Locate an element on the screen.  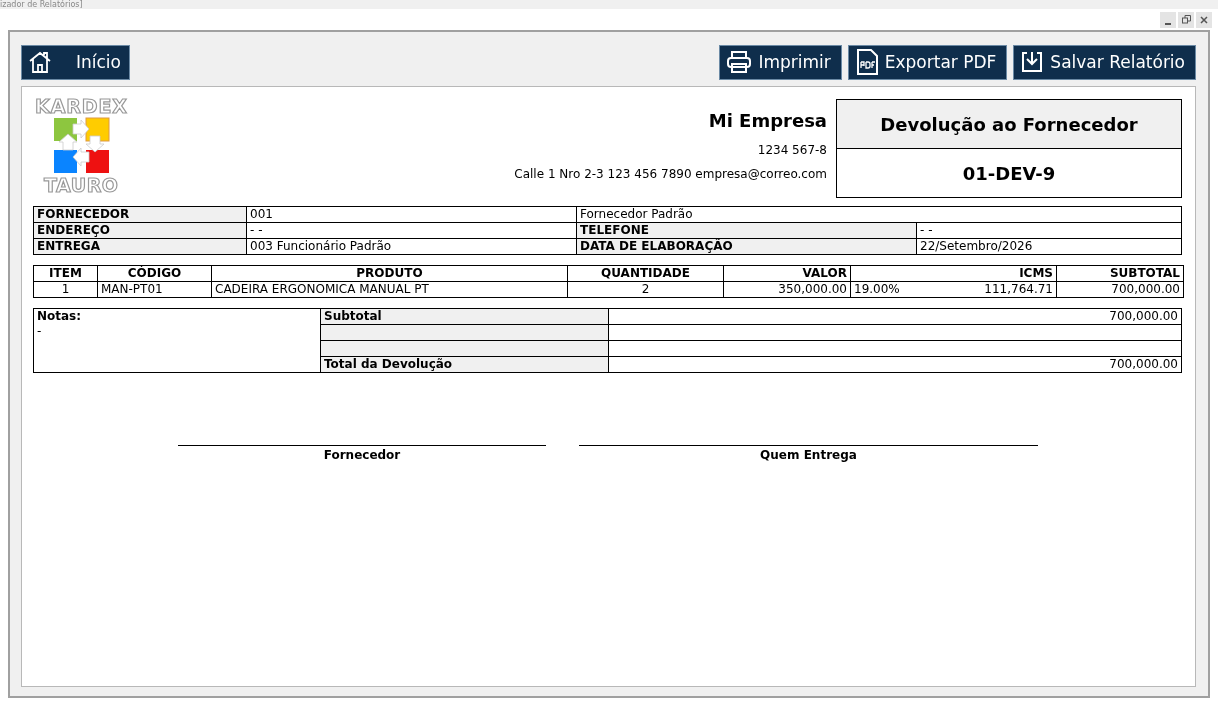
kardex-tauro-logo: KARDEX TAURO is located at coordinates (81, 145).